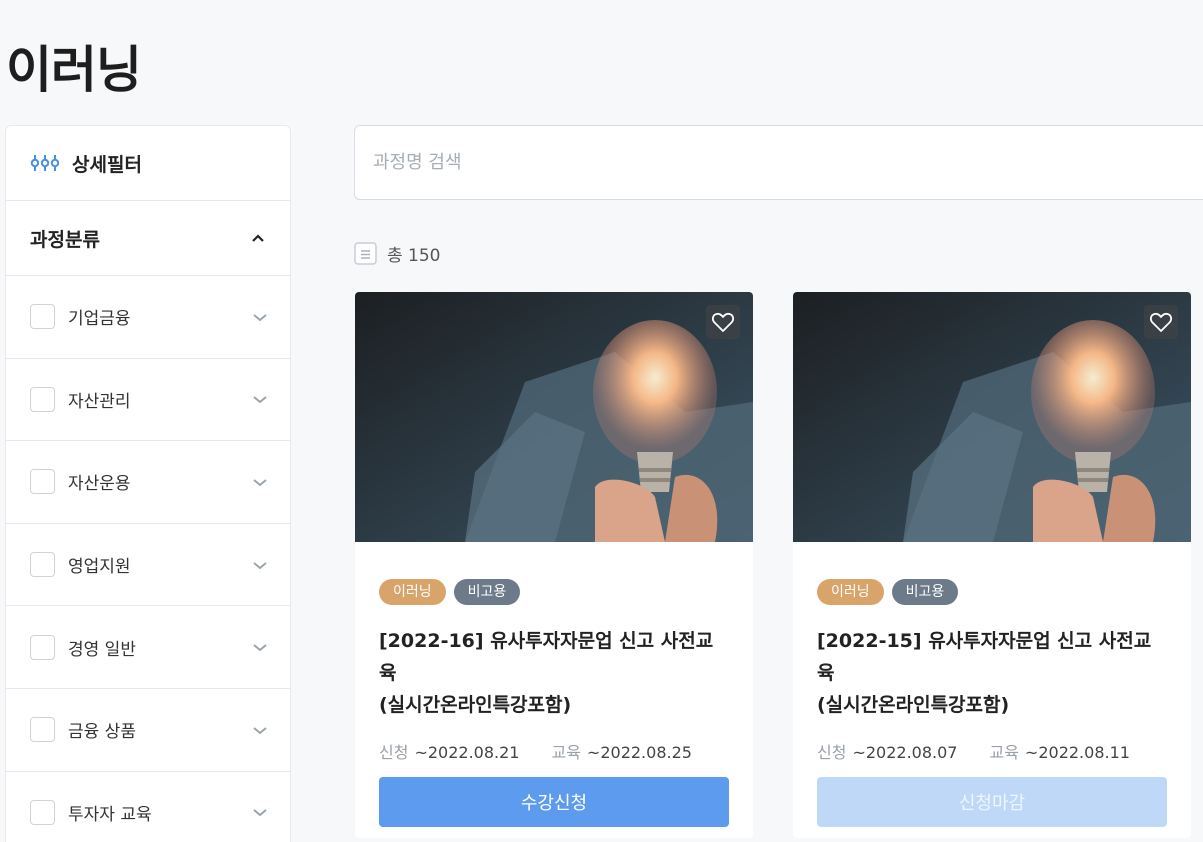  I want to click on category-toggle: 과정분류, so click(148, 238).